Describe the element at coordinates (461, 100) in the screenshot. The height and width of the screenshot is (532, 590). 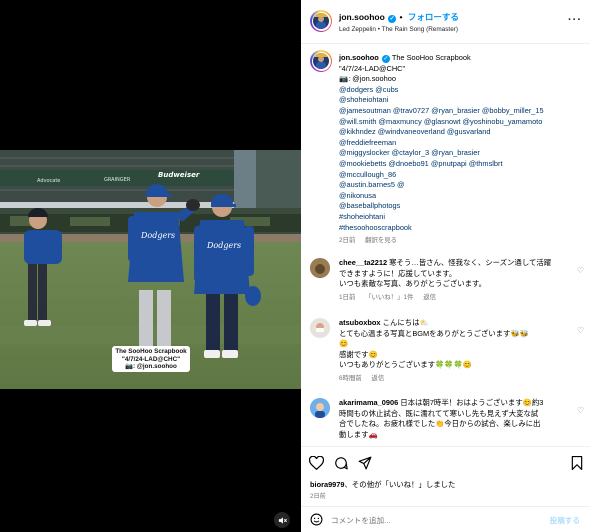
I see `caption-mentions: @shoheiohtani` at that location.